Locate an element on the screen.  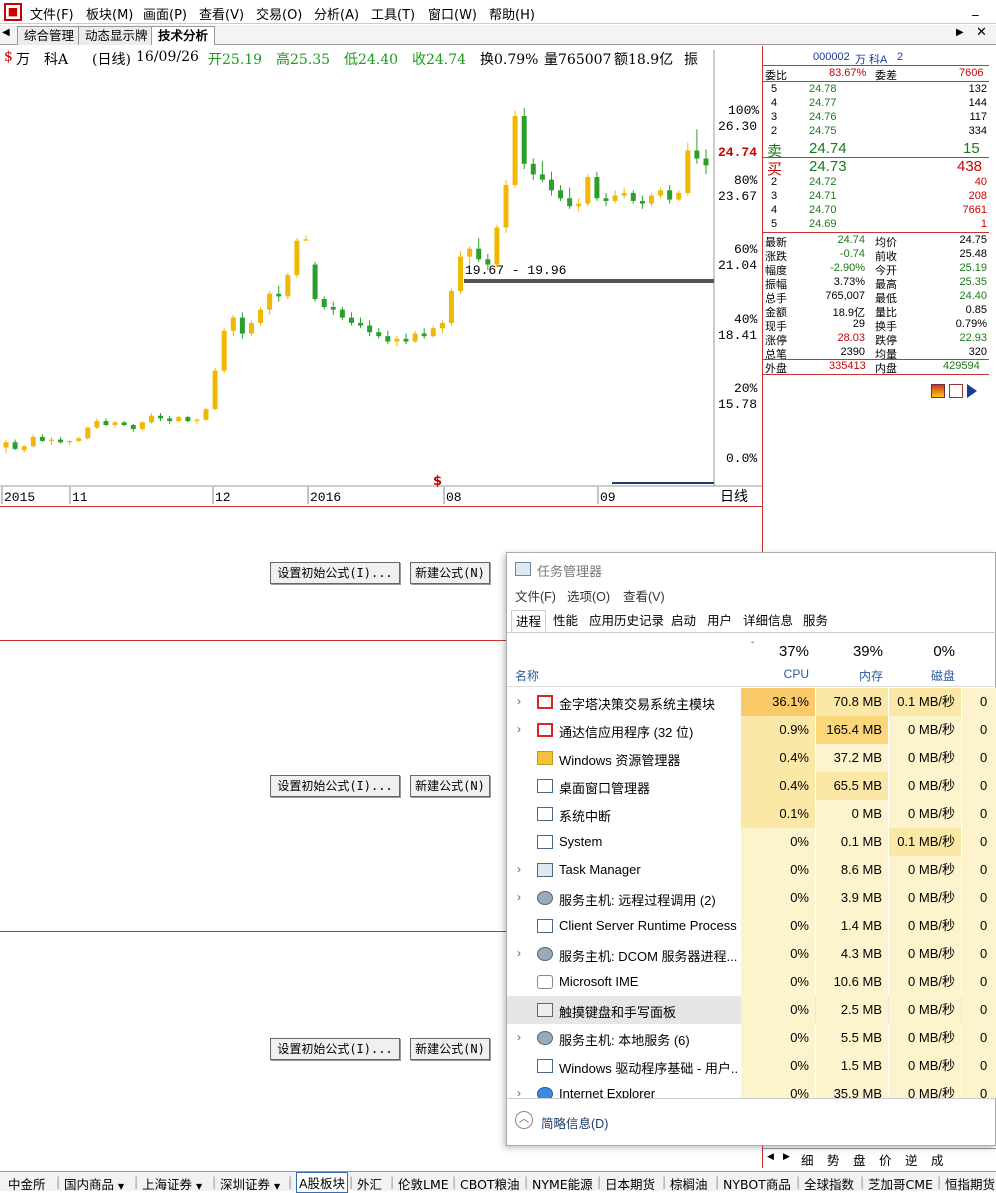
tm-menu-options: 选项(O) is located at coordinates (588, 595).